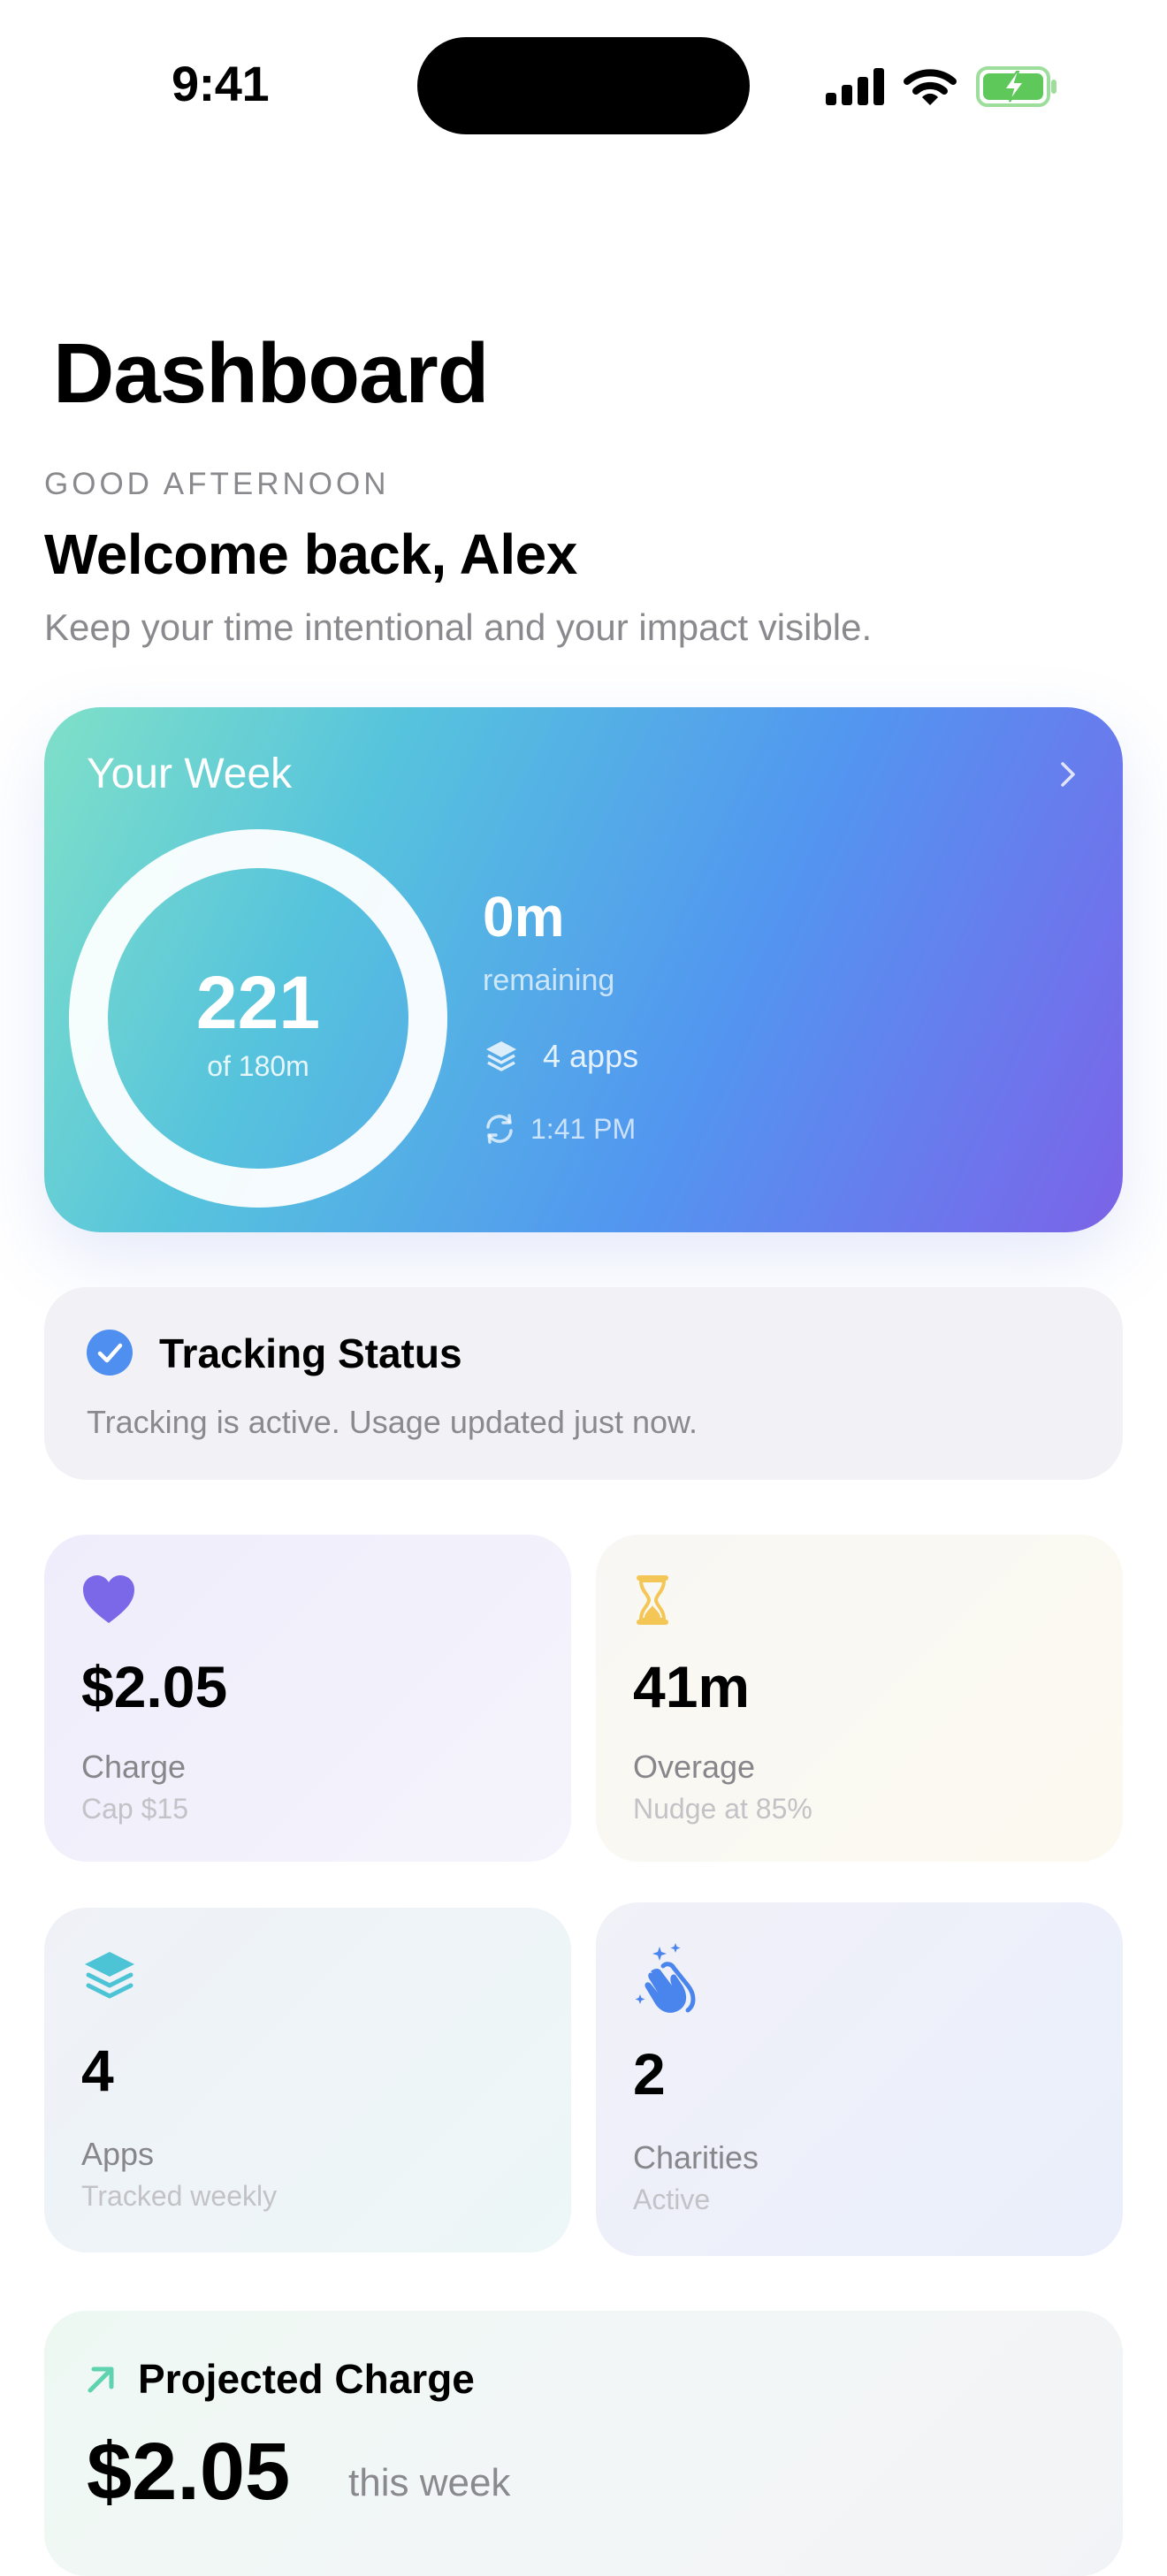  I want to click on charge-label: Charge, so click(134, 1767).